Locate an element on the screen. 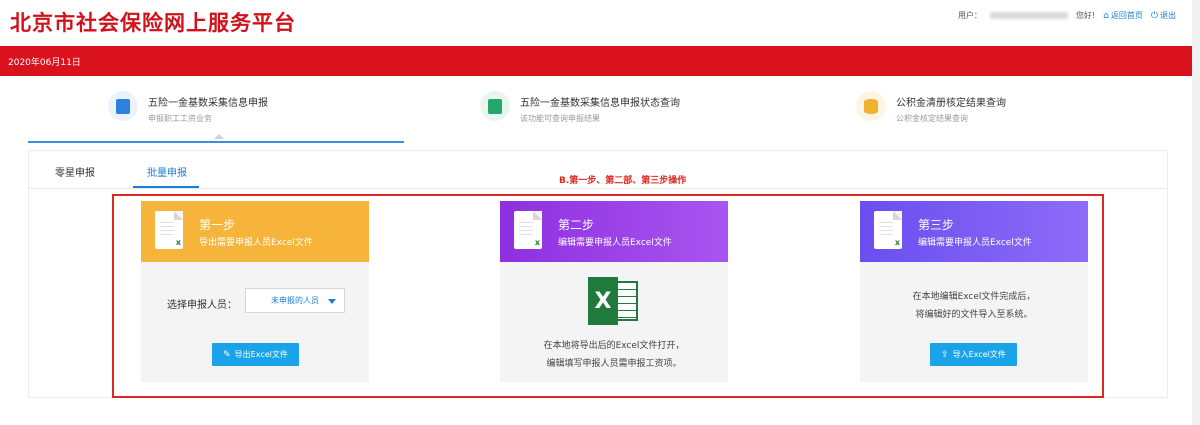 The width and height of the screenshot is (1200, 425). nav-item-subtitle: 公积金核定结果查询 is located at coordinates (932, 118).